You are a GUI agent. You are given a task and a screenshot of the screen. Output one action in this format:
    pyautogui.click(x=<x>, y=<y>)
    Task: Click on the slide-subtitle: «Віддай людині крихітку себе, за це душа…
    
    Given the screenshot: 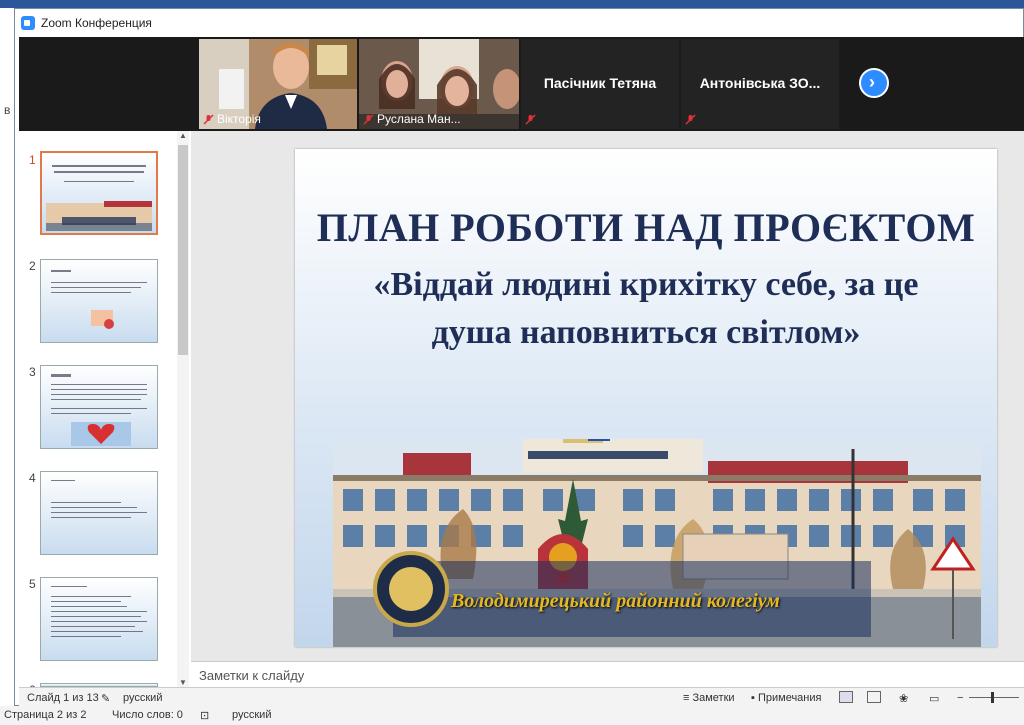 What is the action you would take?
    pyautogui.click(x=646, y=308)
    